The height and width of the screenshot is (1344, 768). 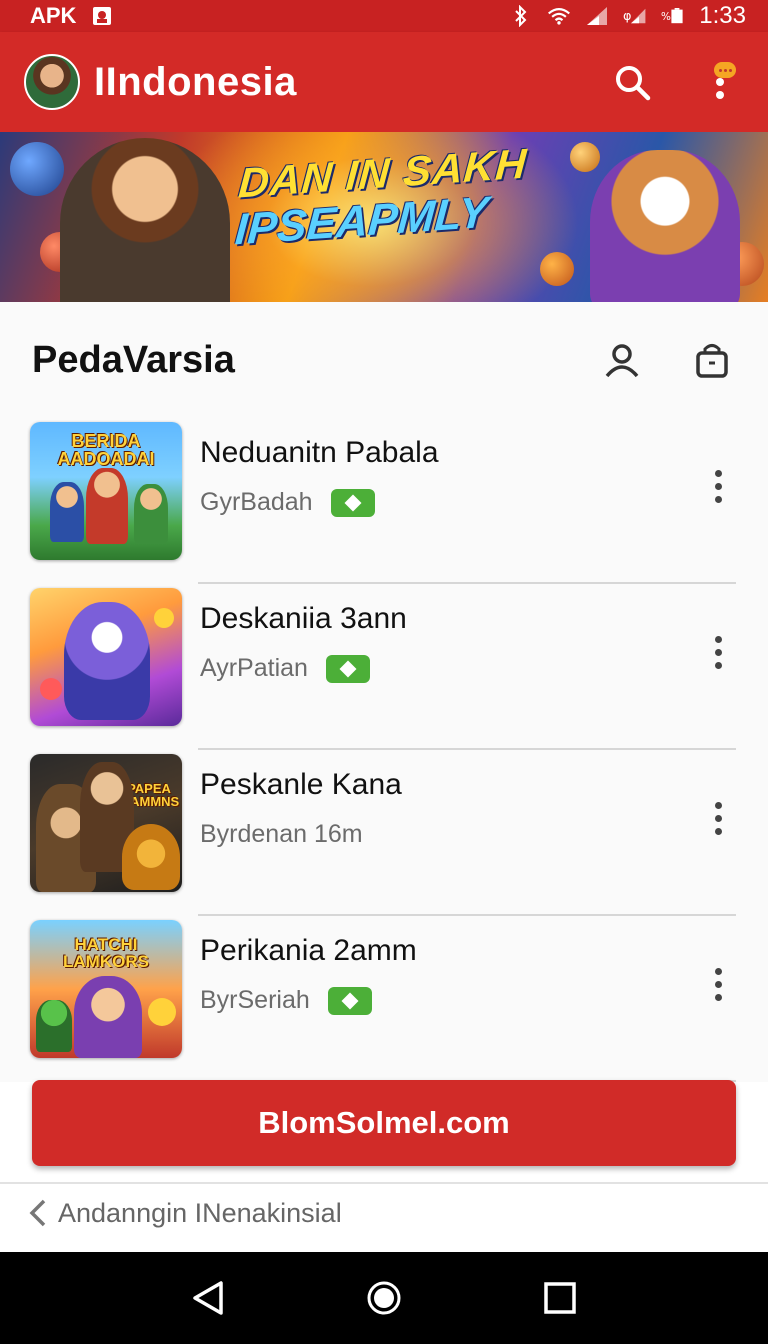 What do you see at coordinates (665, 226) in the screenshot?
I see `banner-cat-character` at bounding box center [665, 226].